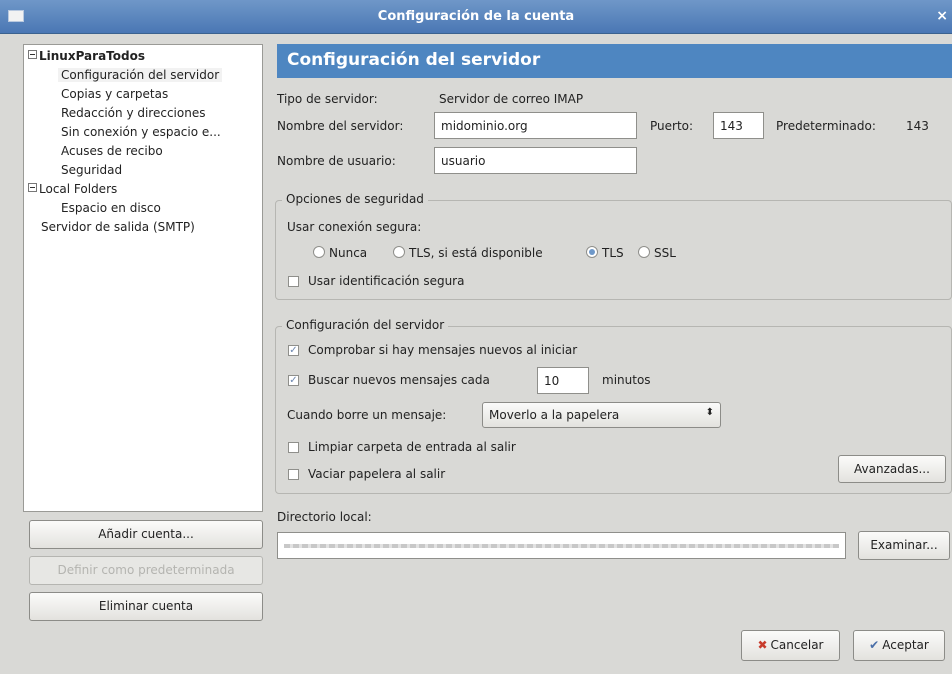 The width and height of the screenshot is (952, 674). What do you see at coordinates (942, 16) in the screenshot?
I see `close-icon: ×` at bounding box center [942, 16].